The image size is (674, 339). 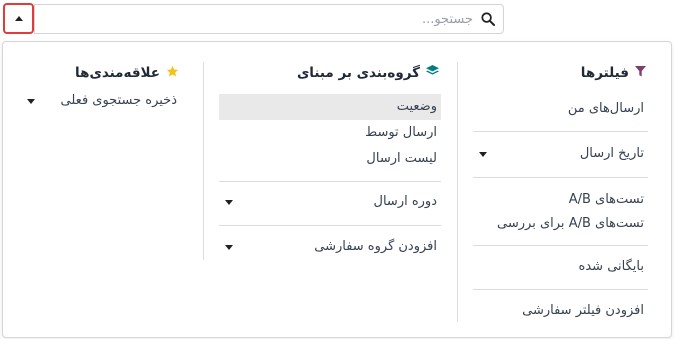 What do you see at coordinates (560, 200) in the screenshot?
I see `filter-ab-tests: تست‌های A/B` at bounding box center [560, 200].